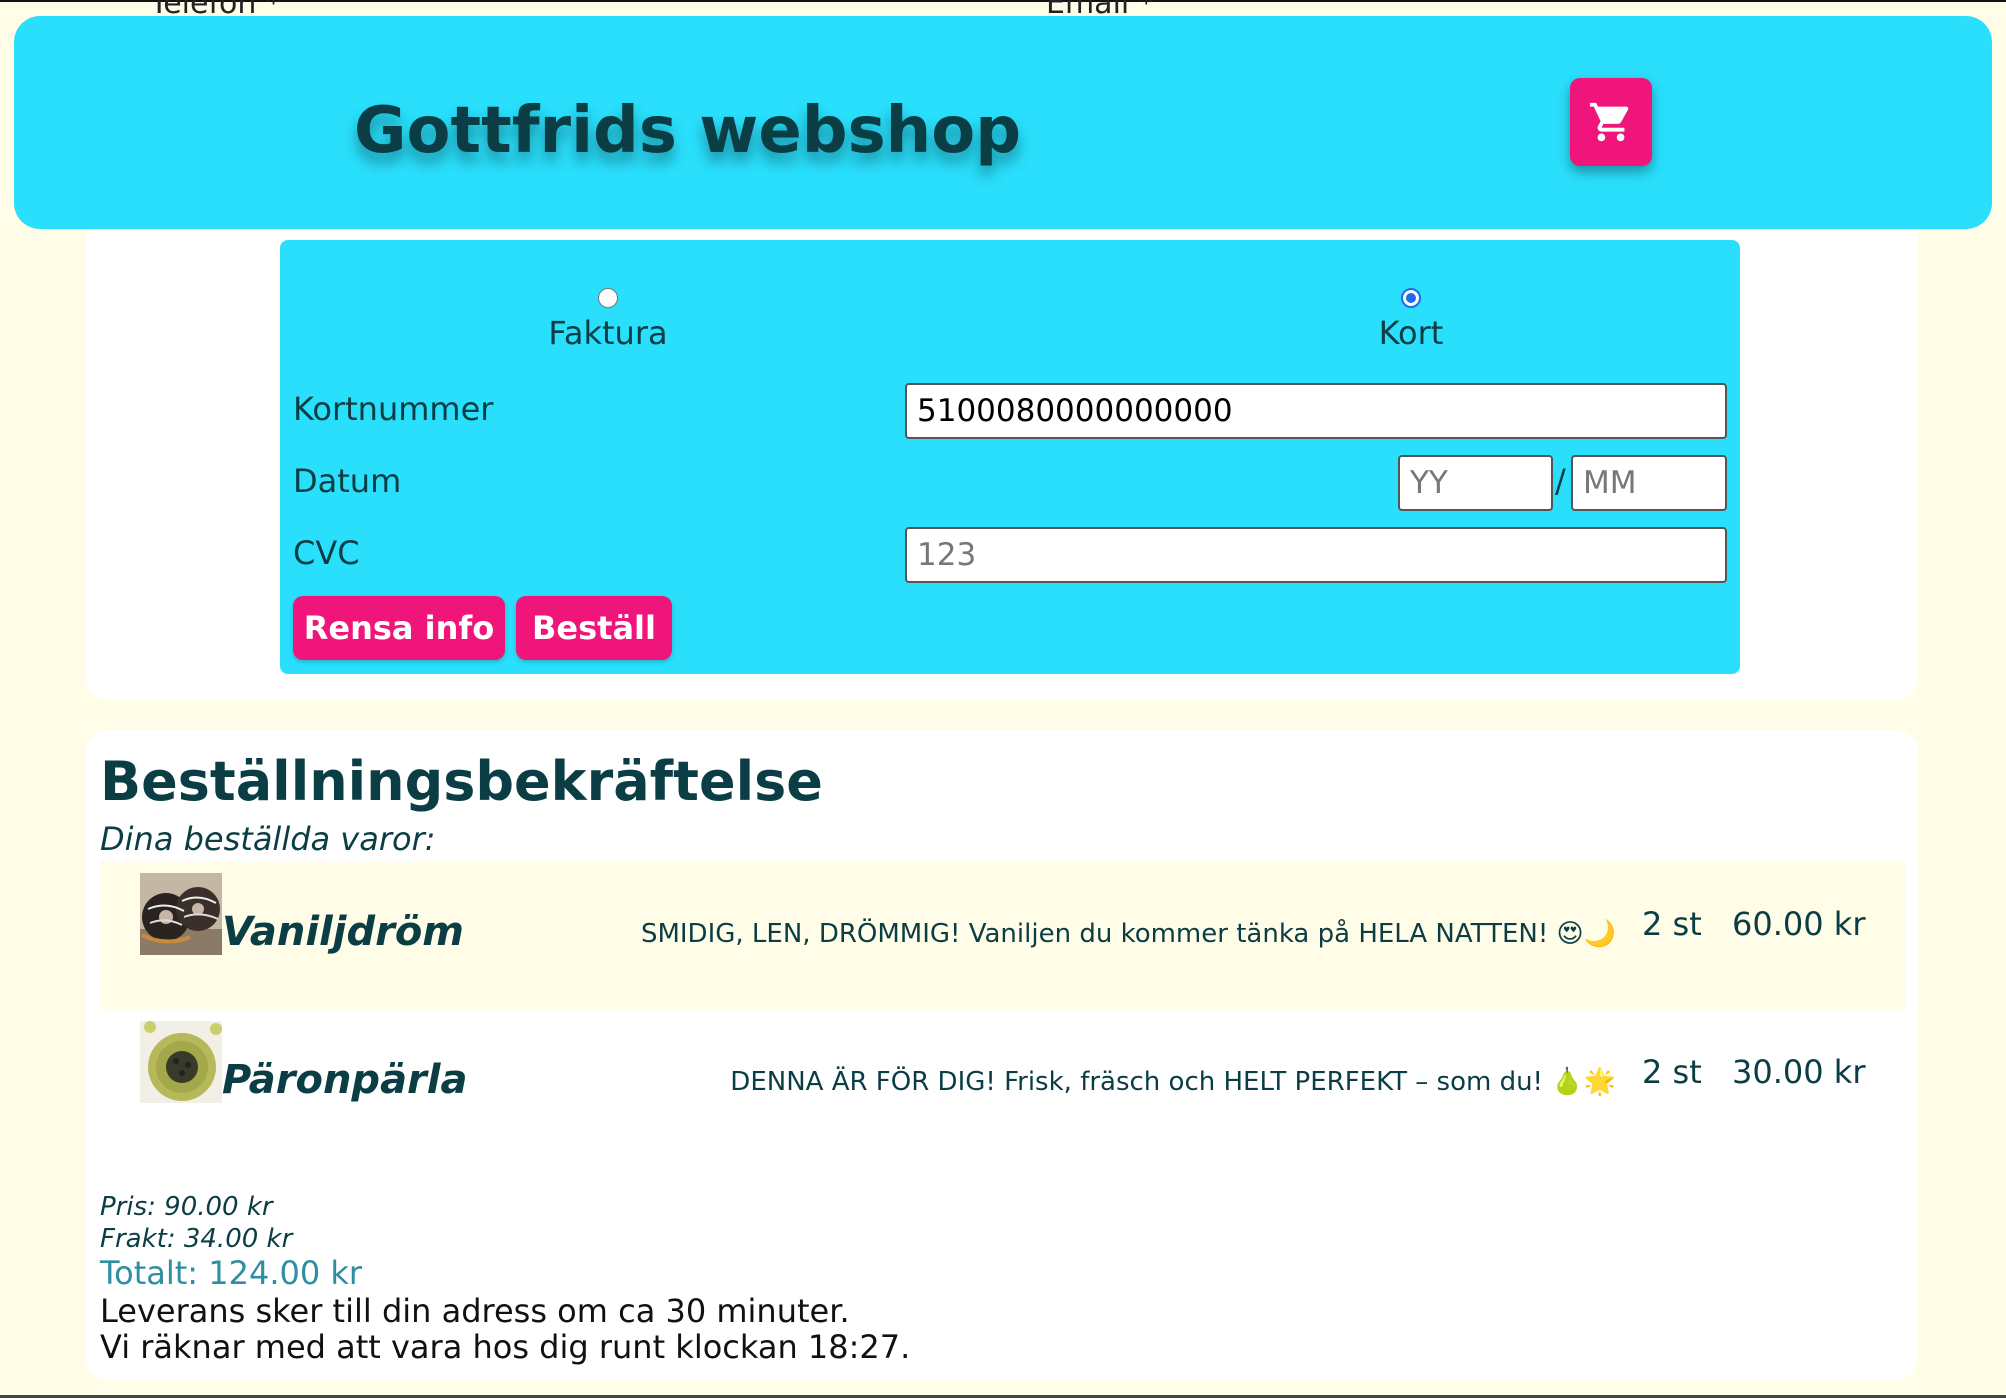  What do you see at coordinates (608, 298) in the screenshot?
I see `faktura-radio` at bounding box center [608, 298].